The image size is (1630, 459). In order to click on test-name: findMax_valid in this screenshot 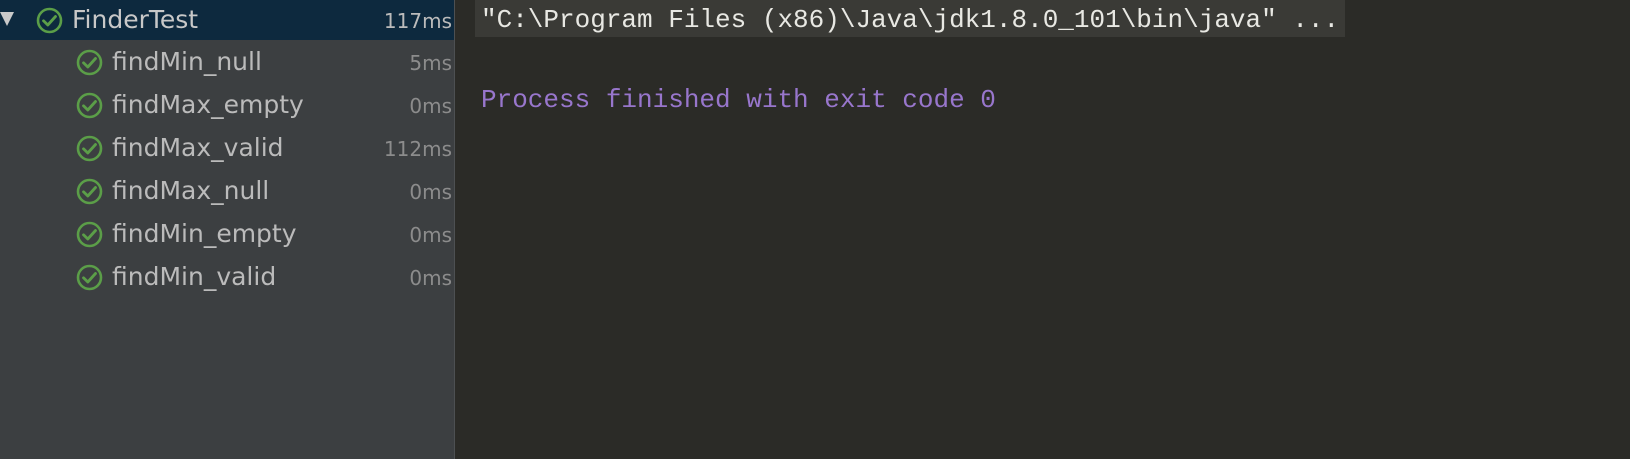, I will do `click(198, 147)`.